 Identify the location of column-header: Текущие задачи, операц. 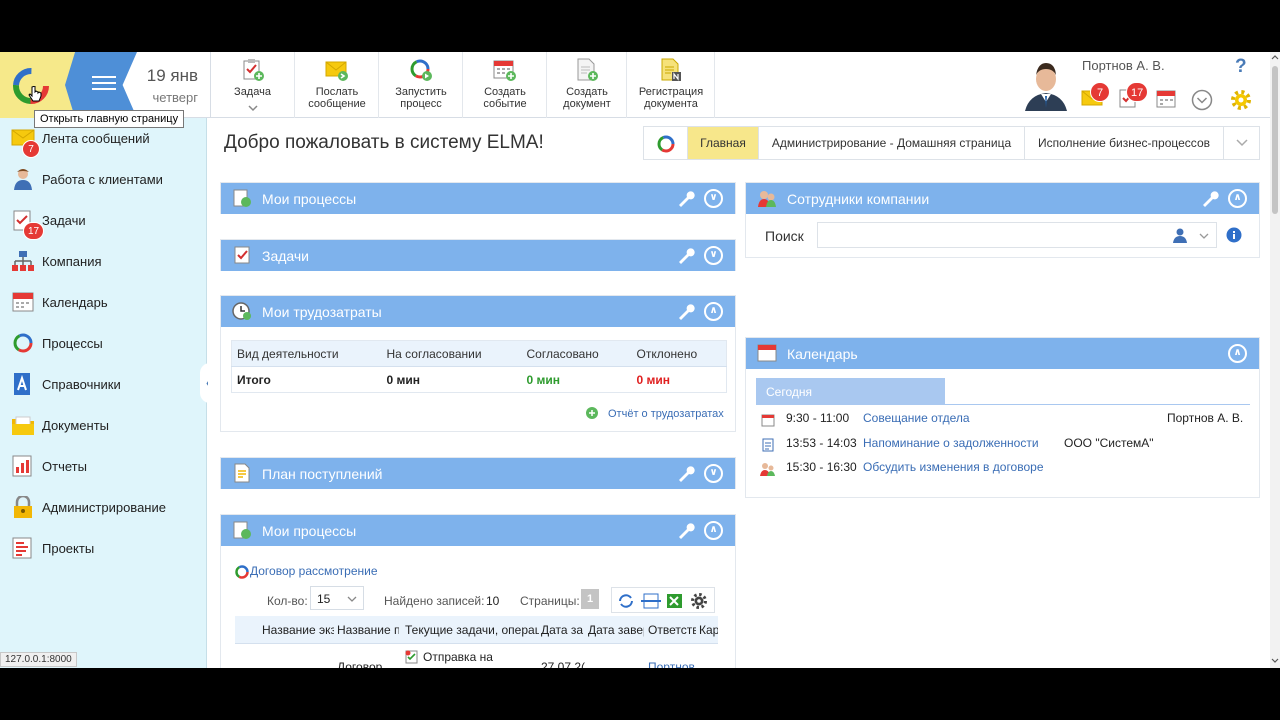
(472, 630).